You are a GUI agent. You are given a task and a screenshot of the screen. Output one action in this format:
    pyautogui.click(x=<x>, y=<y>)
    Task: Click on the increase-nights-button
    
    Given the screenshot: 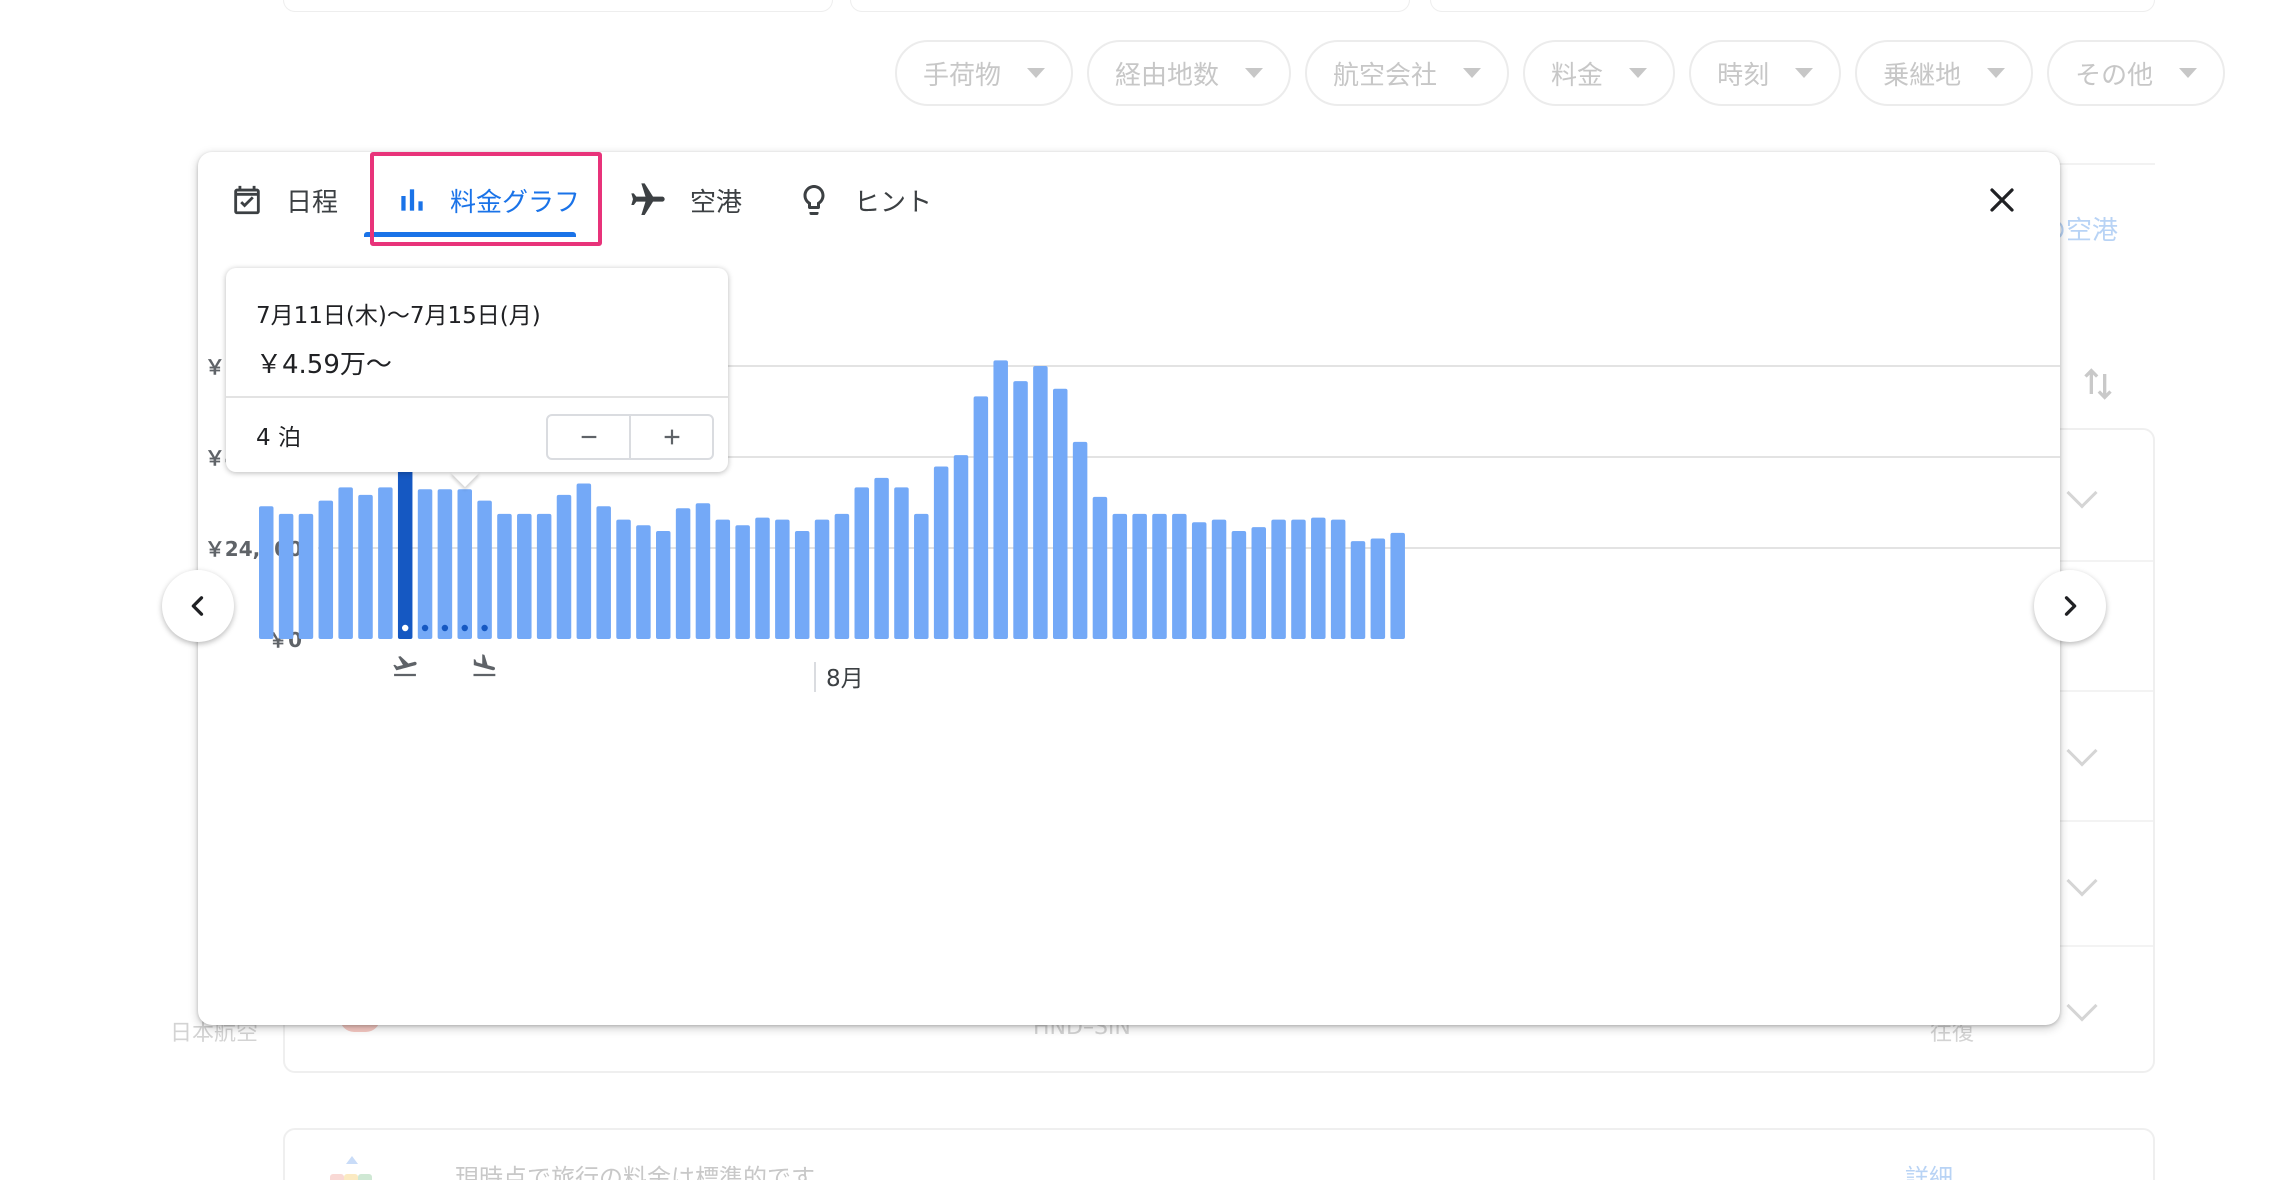 What is the action you would take?
    pyautogui.click(x=670, y=437)
    